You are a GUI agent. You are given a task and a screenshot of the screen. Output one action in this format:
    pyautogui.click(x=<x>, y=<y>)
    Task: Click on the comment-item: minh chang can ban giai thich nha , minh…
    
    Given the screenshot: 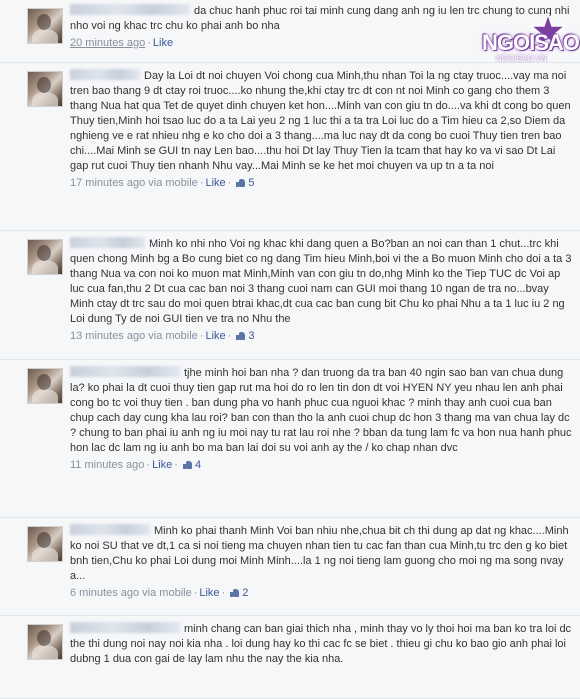 What is the action you would take?
    pyautogui.click(x=290, y=657)
    